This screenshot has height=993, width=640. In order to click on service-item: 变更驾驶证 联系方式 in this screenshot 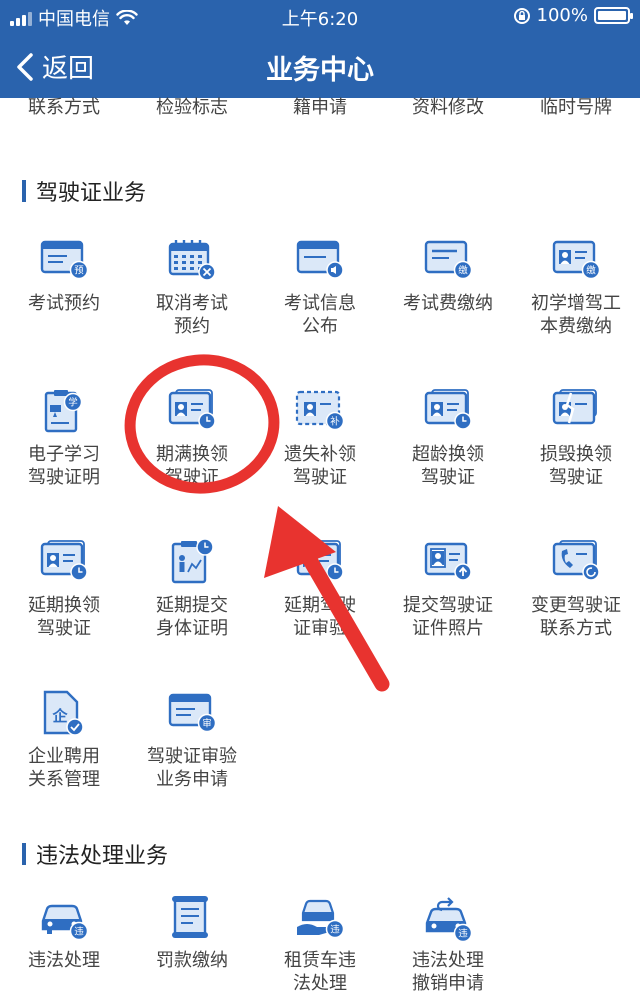, I will do `click(576, 589)`.